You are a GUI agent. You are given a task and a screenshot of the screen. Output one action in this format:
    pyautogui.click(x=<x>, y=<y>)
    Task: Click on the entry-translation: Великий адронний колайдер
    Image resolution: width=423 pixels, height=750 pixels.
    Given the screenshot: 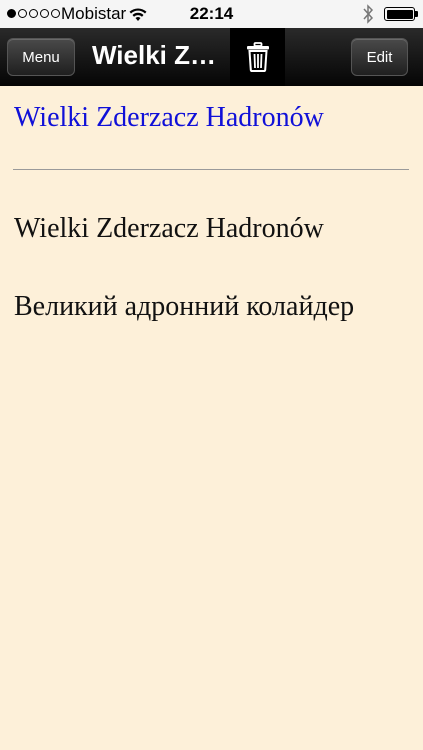 What is the action you would take?
    pyautogui.click(x=184, y=306)
    